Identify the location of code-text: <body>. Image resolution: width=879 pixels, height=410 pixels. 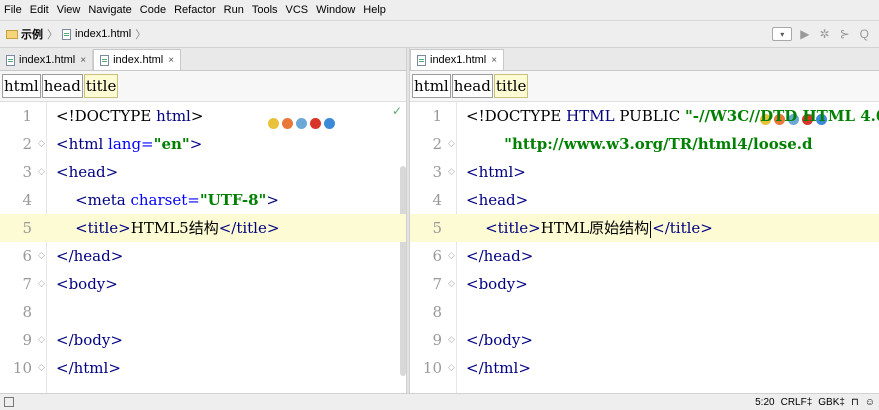
(87, 284).